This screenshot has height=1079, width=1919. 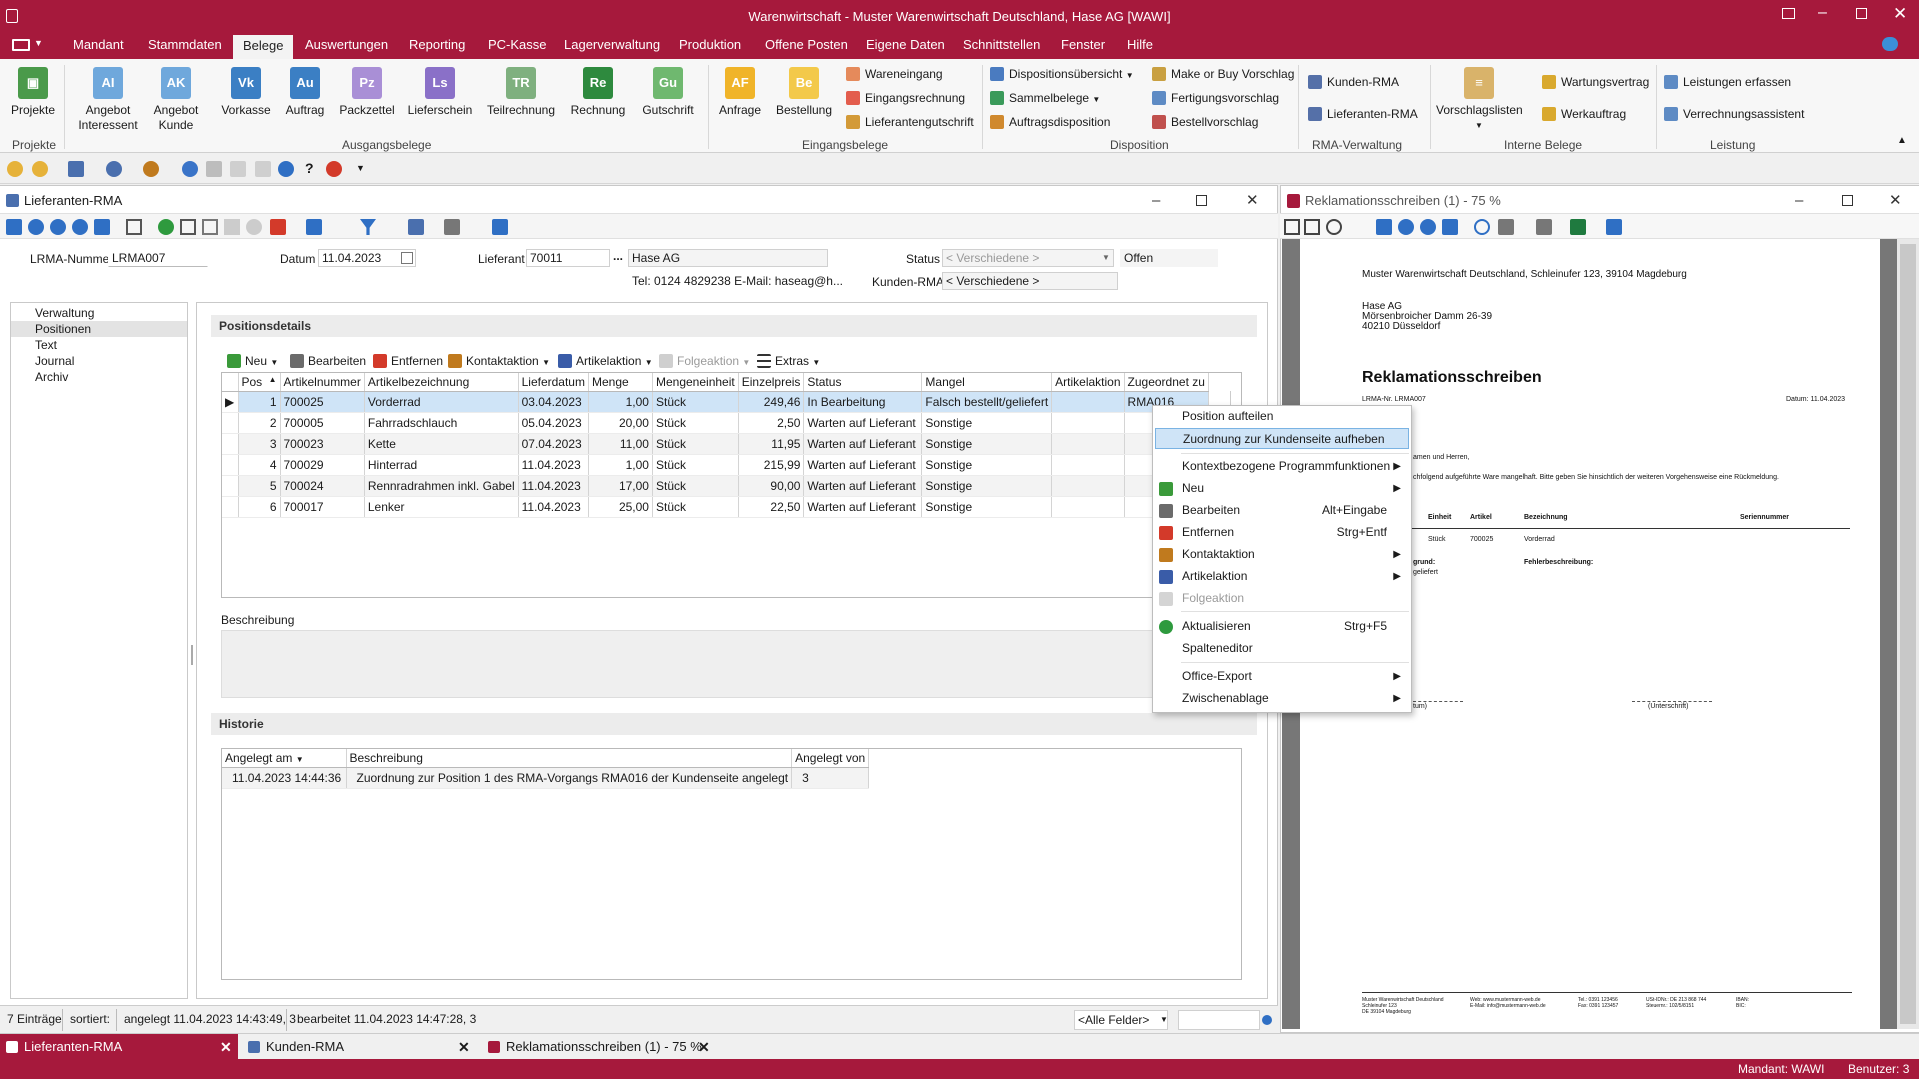 What do you see at coordinates (408, 361) in the screenshot?
I see `pos-entfernen-button: Entfernen` at bounding box center [408, 361].